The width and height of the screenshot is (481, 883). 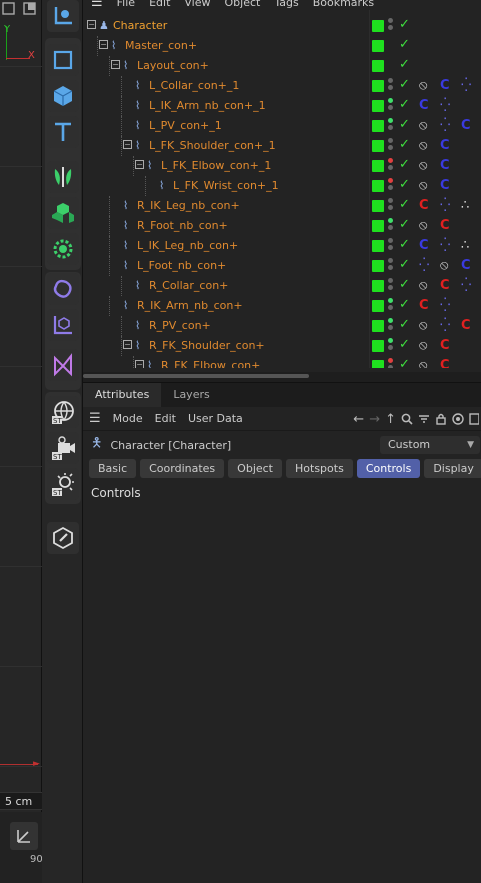 I want to click on tab-controls: Controls, so click(x=388, y=468).